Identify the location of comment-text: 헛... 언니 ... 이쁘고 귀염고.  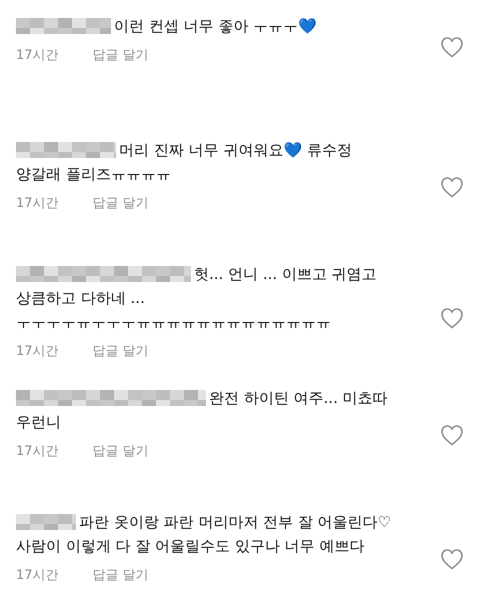
(285, 274).